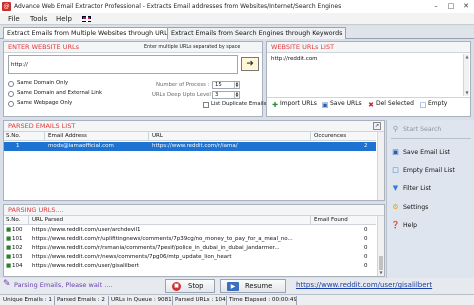 The width and height of the screenshot is (474, 305). Describe the element at coordinates (466, 6) in the screenshot. I see `close-icon: ✕` at that location.